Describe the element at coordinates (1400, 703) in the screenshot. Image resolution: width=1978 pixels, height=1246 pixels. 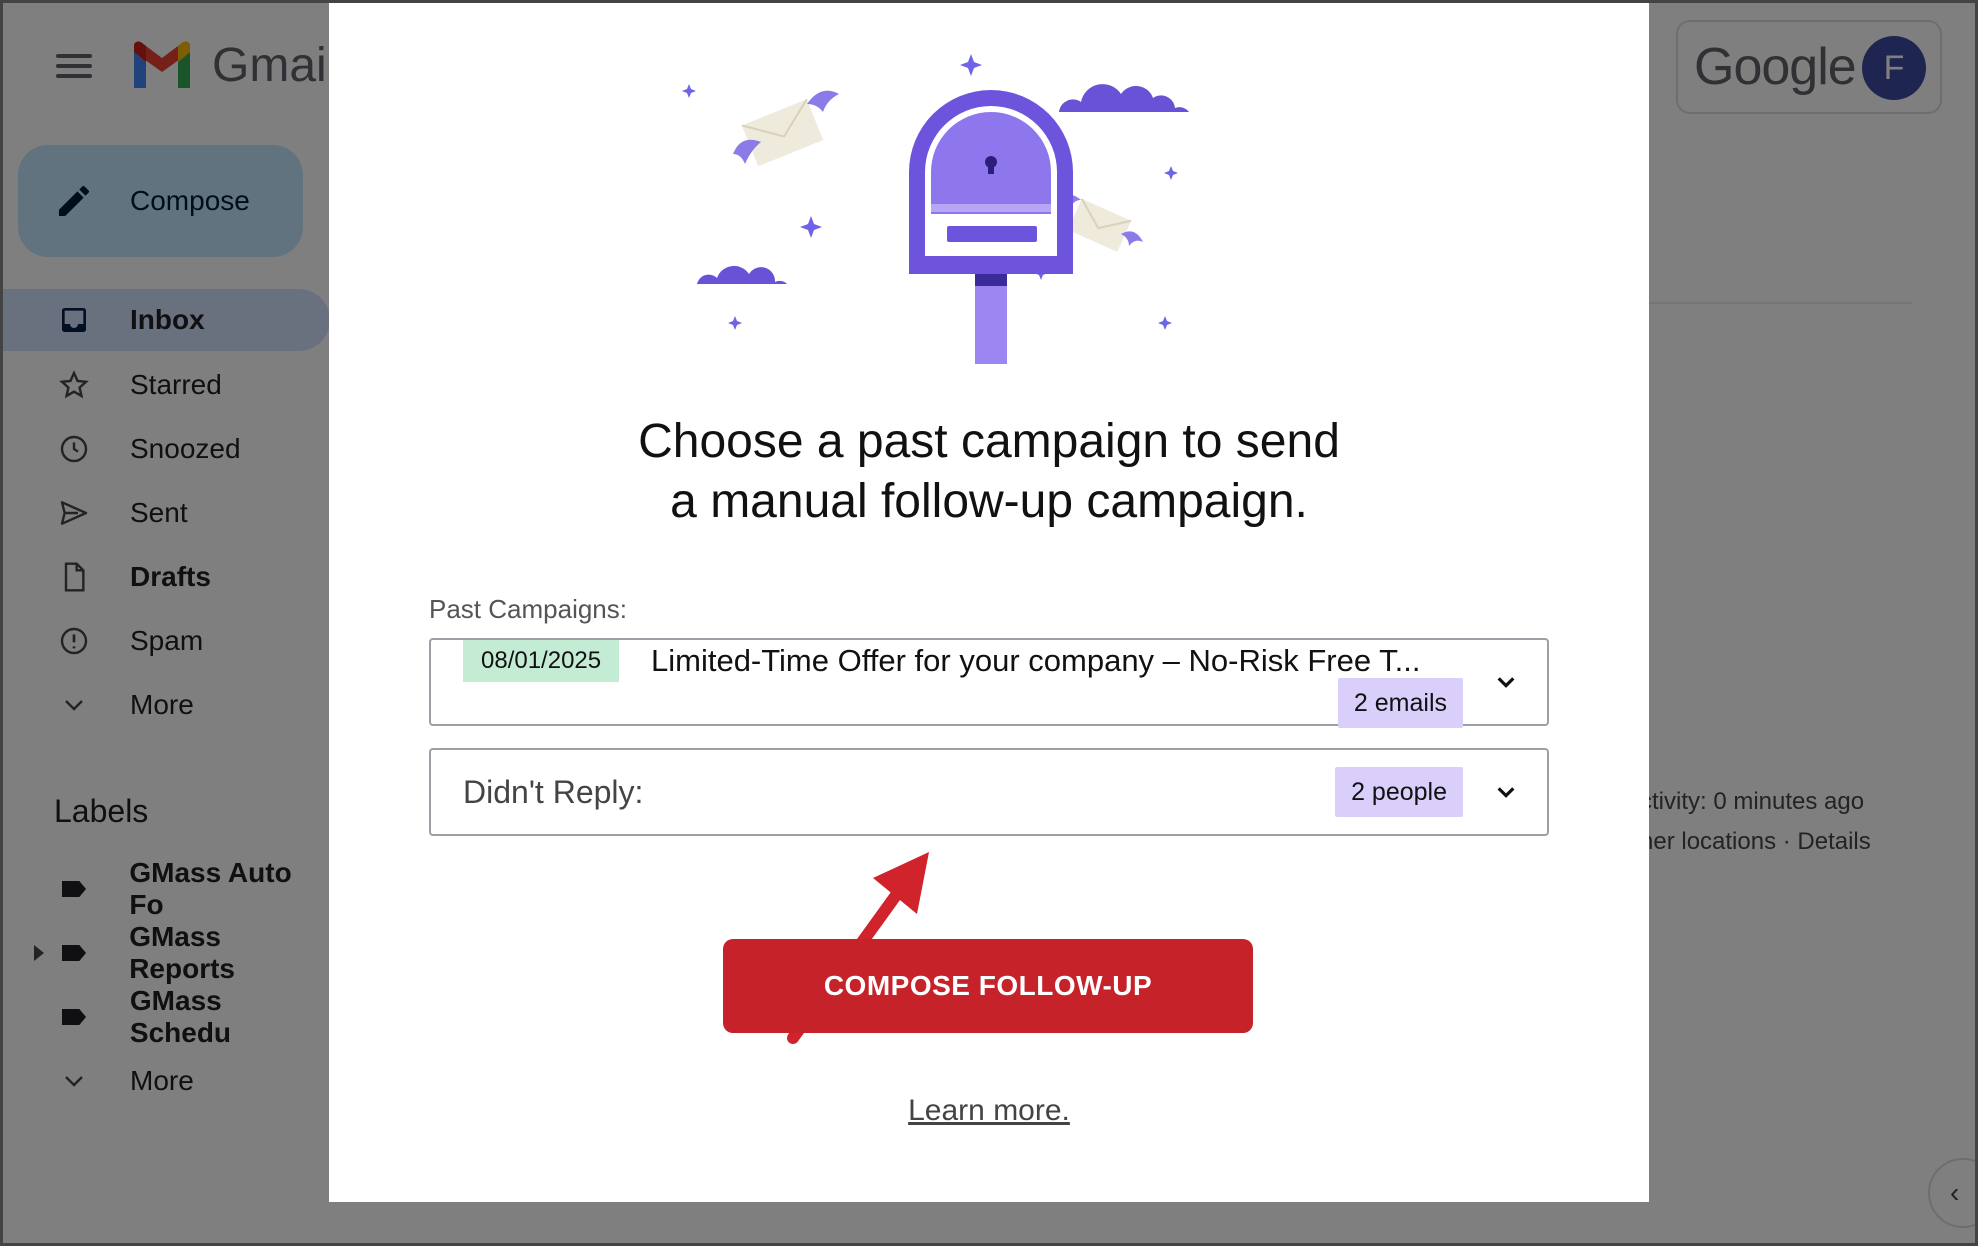
I see `email-count-badge: 2 emails` at that location.